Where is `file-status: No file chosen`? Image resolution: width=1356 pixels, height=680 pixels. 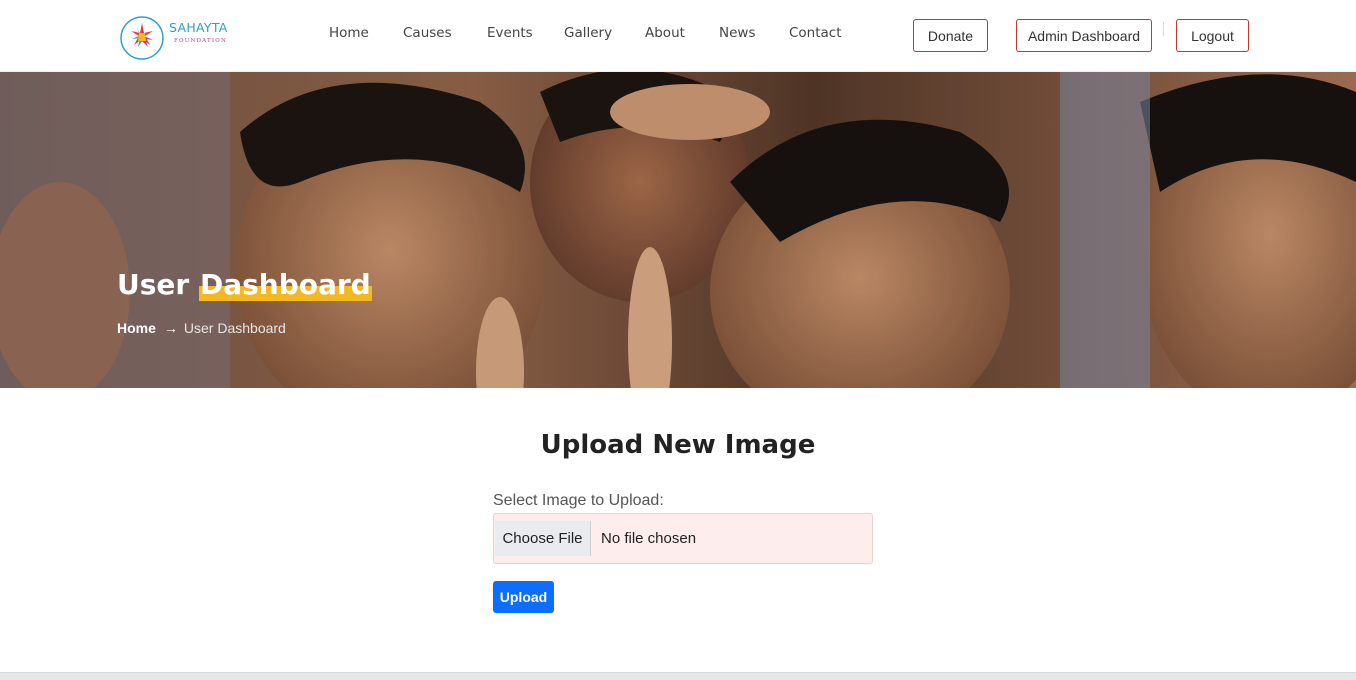 file-status: No file chosen is located at coordinates (649, 538).